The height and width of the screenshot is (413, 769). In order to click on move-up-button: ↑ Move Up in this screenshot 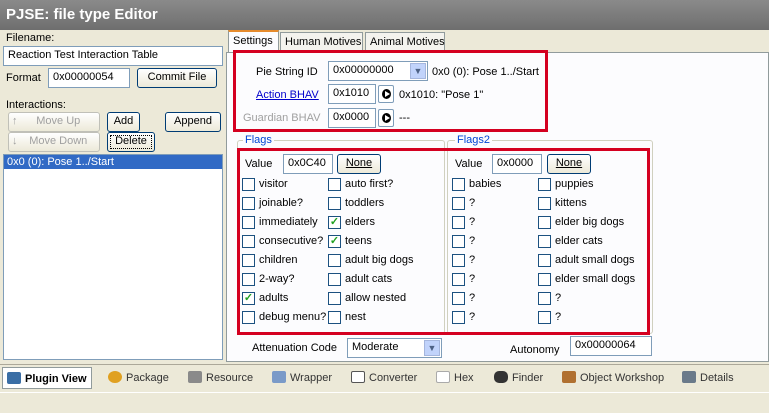, I will do `click(54, 122)`.